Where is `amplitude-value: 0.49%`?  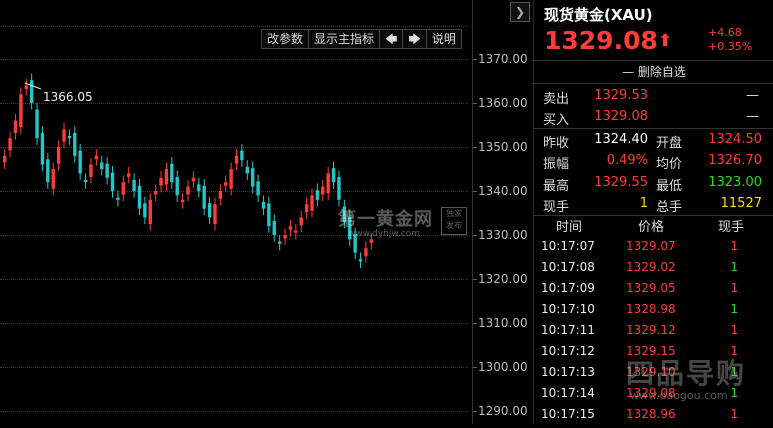 amplitude-value: 0.49% is located at coordinates (627, 160).